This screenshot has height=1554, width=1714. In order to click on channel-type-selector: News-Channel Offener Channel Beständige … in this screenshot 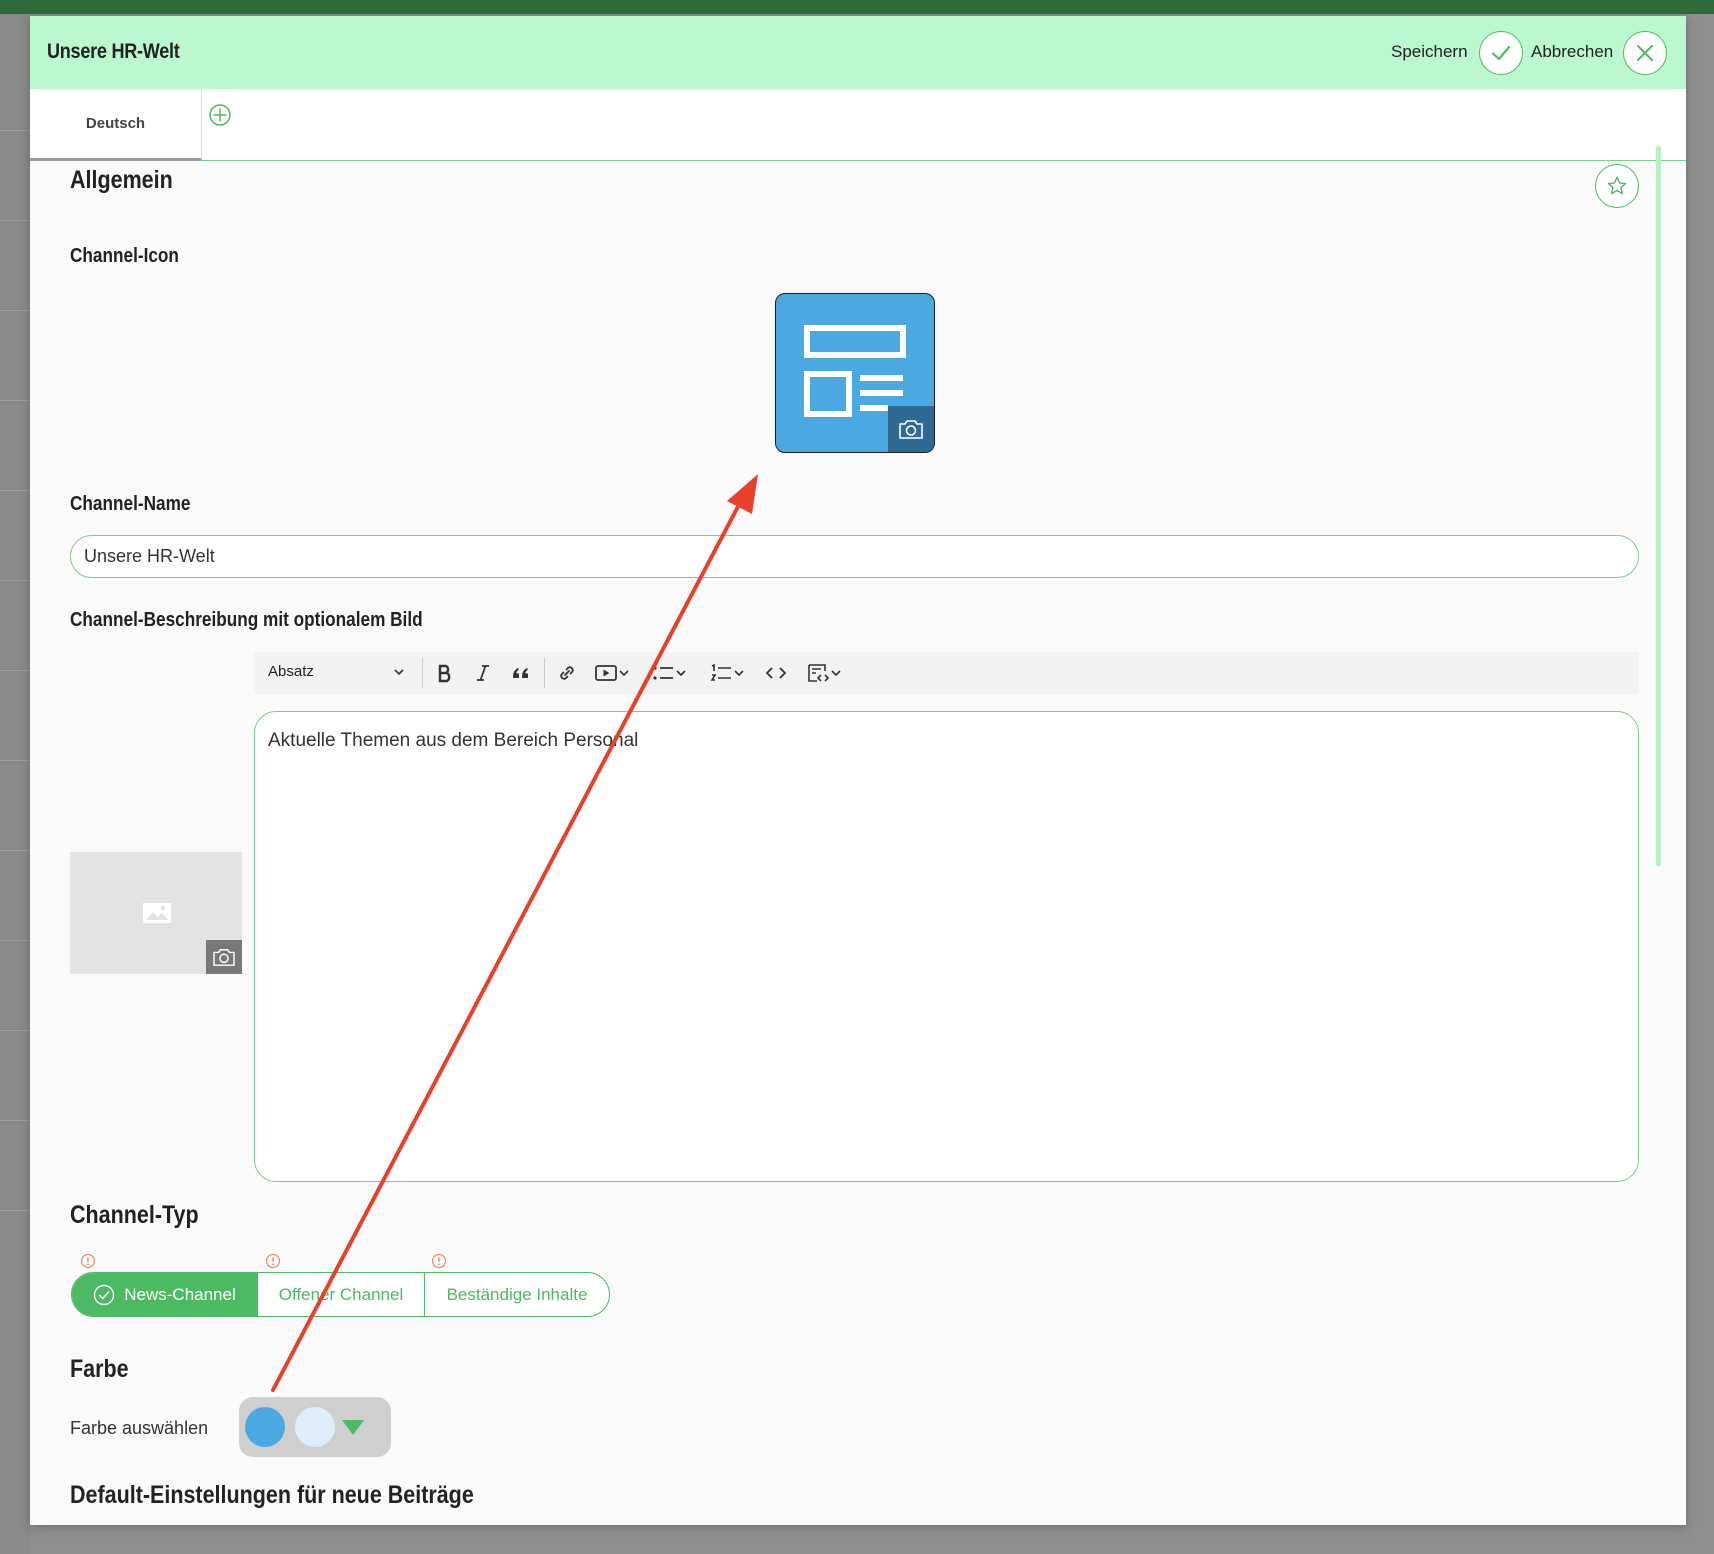, I will do `click(340, 1294)`.